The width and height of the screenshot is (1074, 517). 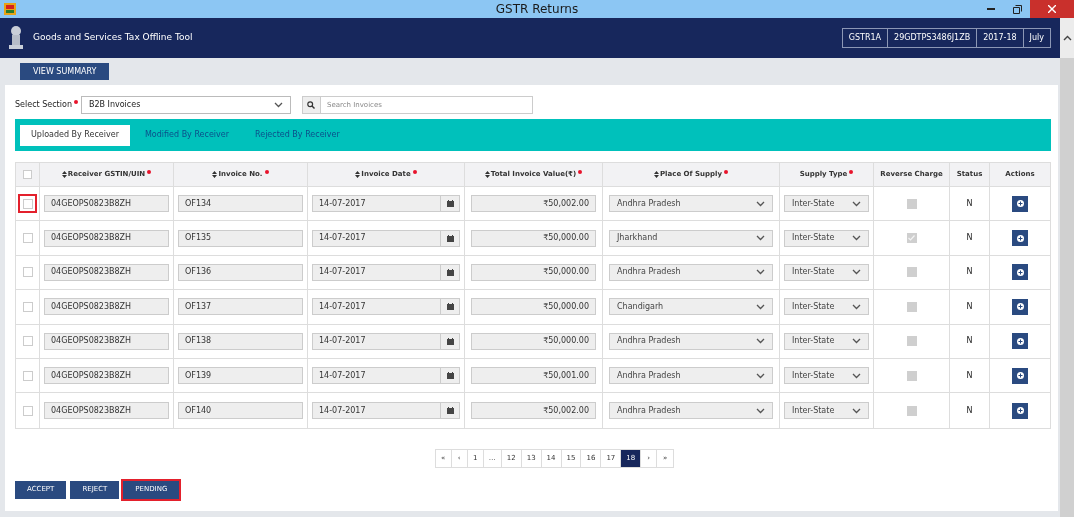 I want to click on invoice-number-field: OF139, so click(x=240, y=376).